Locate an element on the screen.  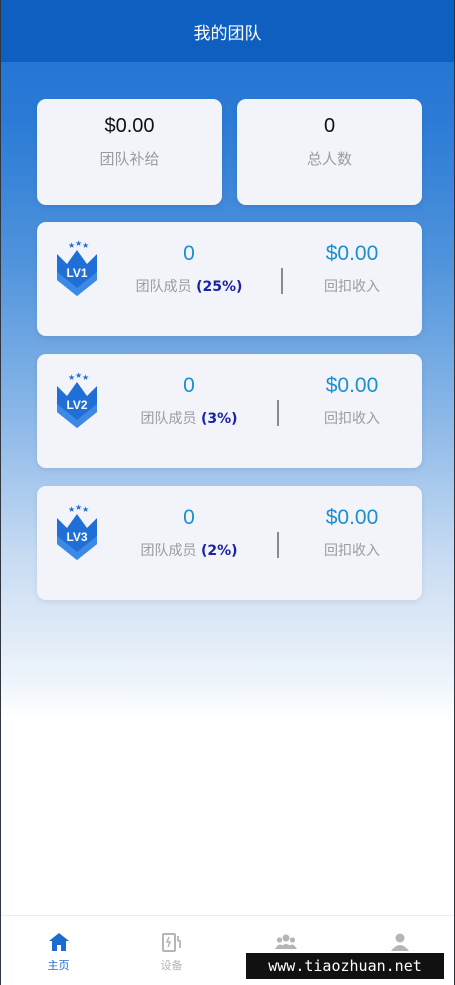
watermark: www.tiaozhuan.net is located at coordinates (345, 966).